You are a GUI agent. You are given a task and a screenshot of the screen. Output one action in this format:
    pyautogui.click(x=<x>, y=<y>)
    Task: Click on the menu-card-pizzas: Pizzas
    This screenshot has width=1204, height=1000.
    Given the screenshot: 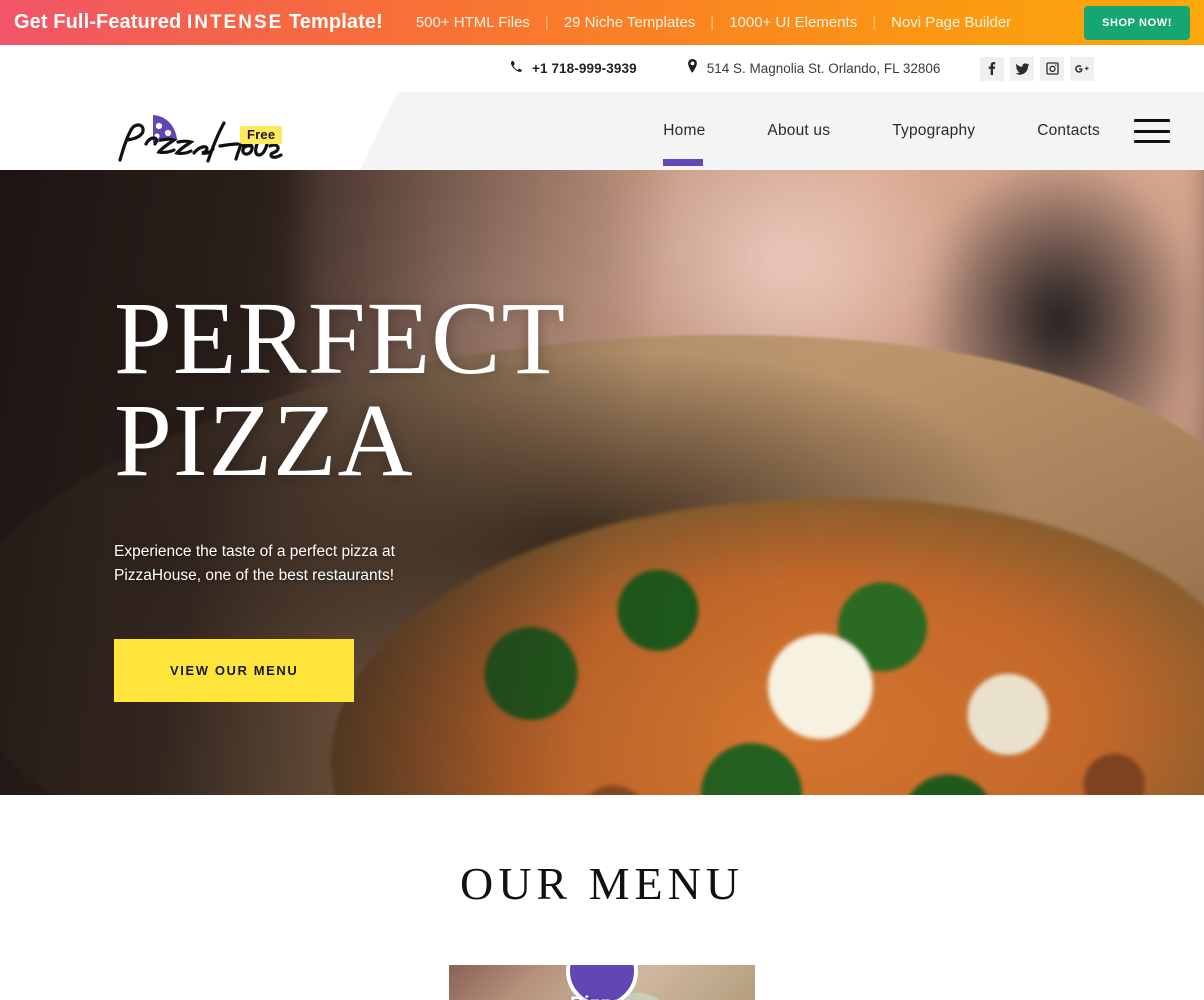 What is the action you would take?
    pyautogui.click(x=602, y=982)
    